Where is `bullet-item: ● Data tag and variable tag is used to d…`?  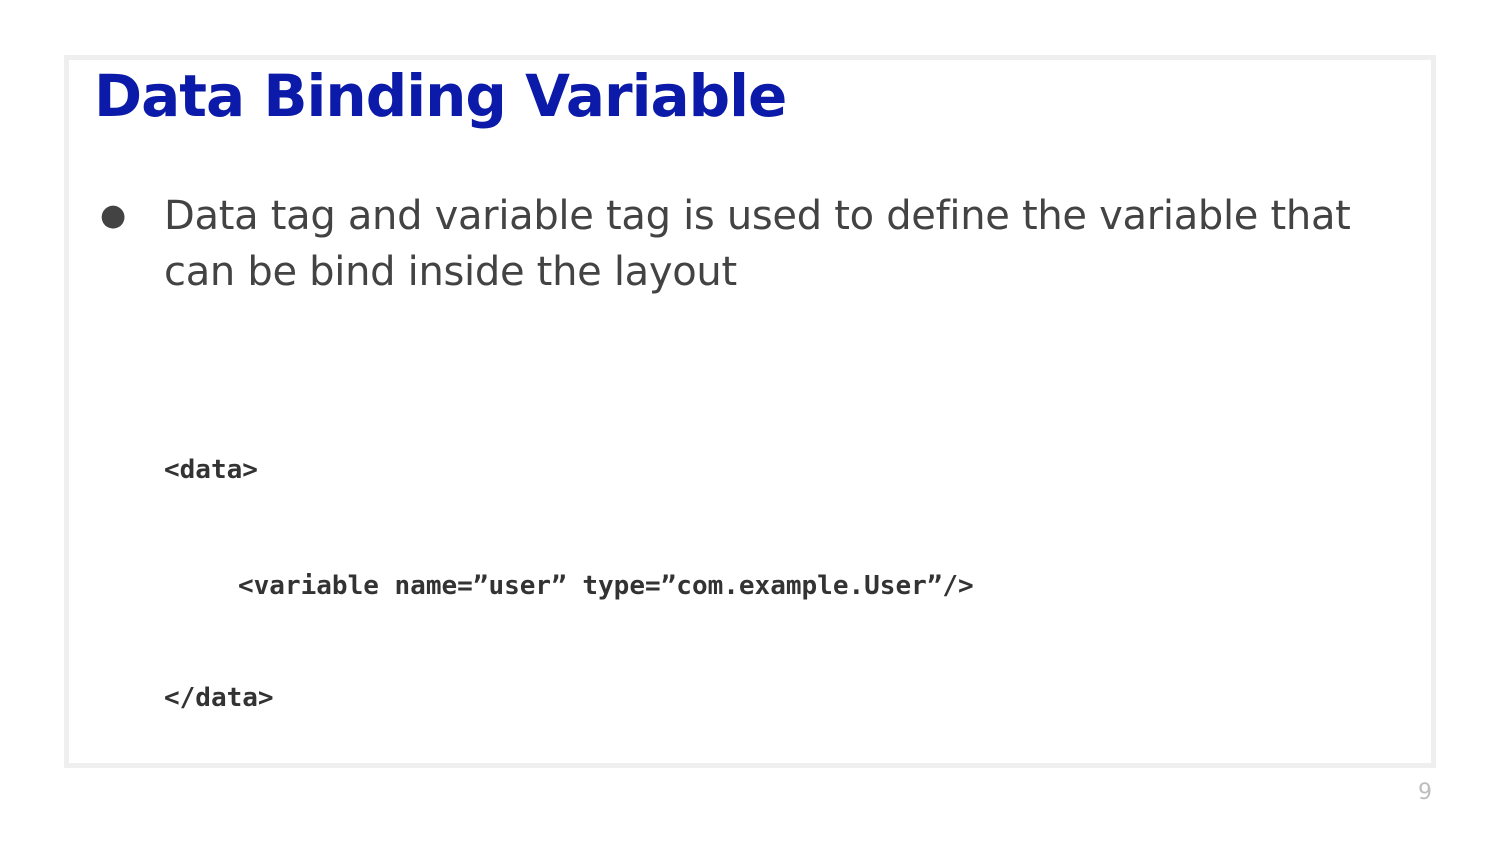 bullet-item: ● Data tag and variable tag is used to d… is located at coordinates (750, 244).